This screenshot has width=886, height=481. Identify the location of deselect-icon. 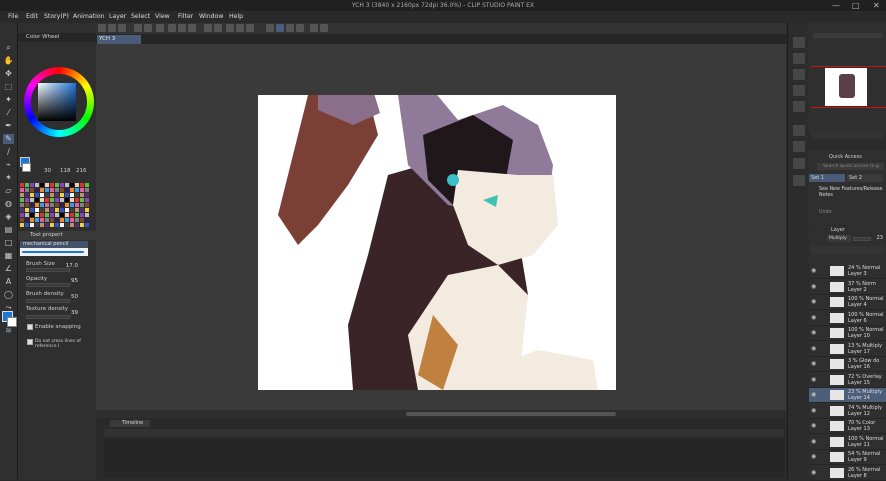
(230, 28).